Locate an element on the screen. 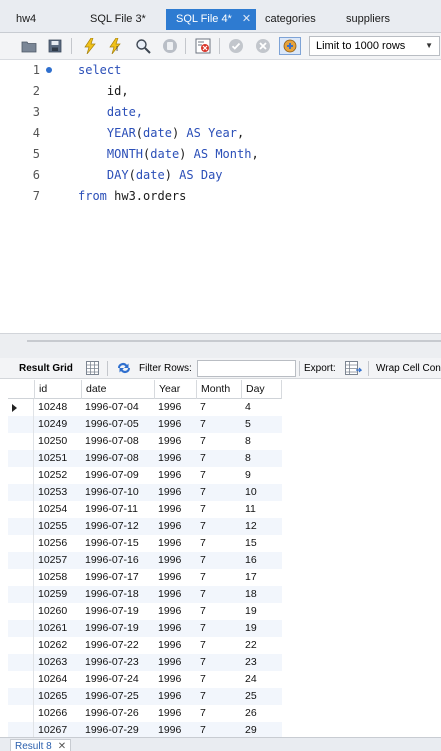 The height and width of the screenshot is (751, 441). toggle-error-icon is located at coordinates (202, 46).